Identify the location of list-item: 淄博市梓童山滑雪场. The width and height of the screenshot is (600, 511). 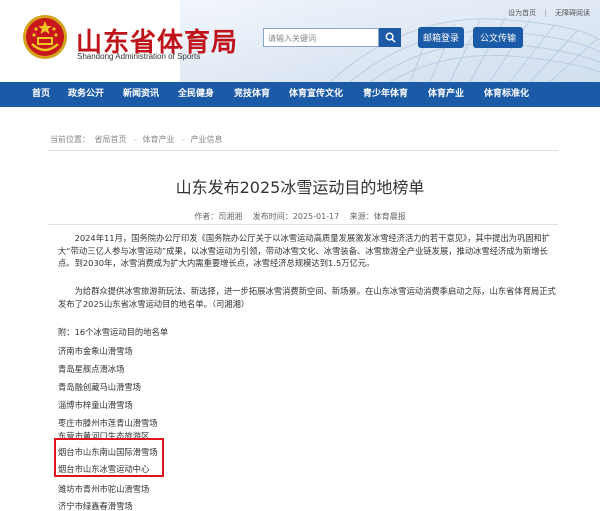
(95, 405).